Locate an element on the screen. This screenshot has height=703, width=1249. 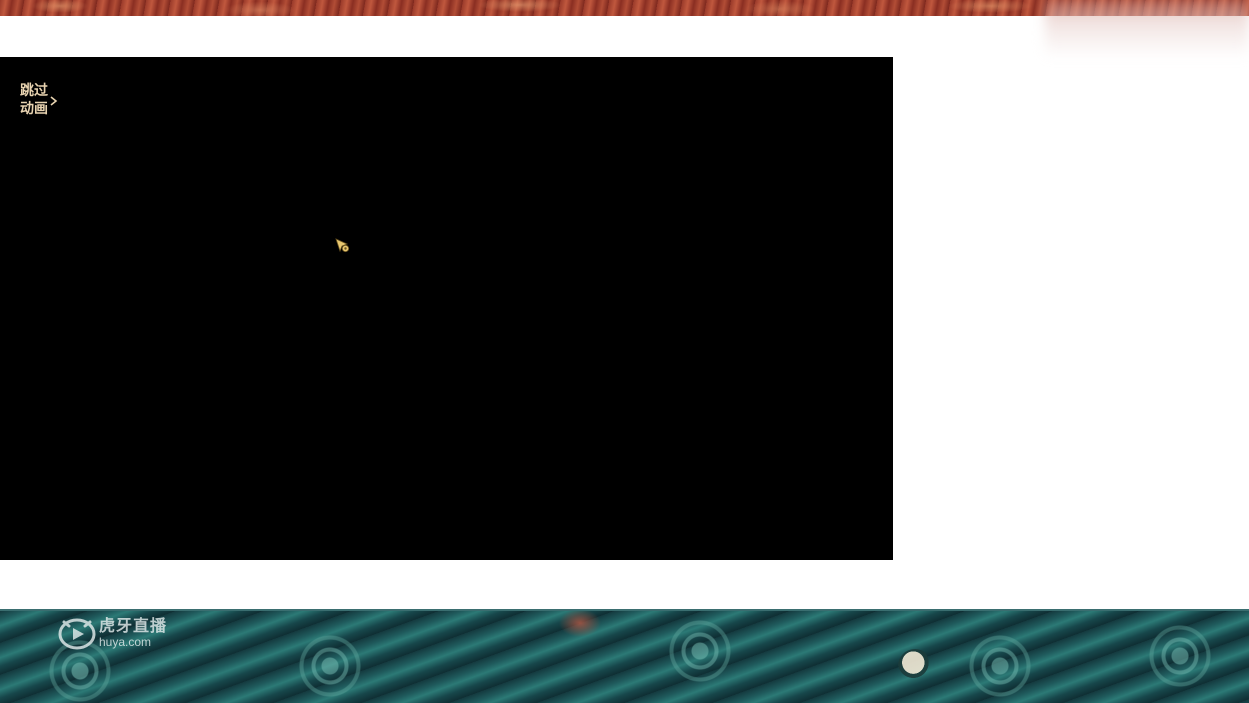
huya-watermark: 虎牙直播 huya.com is located at coordinates (112, 633).